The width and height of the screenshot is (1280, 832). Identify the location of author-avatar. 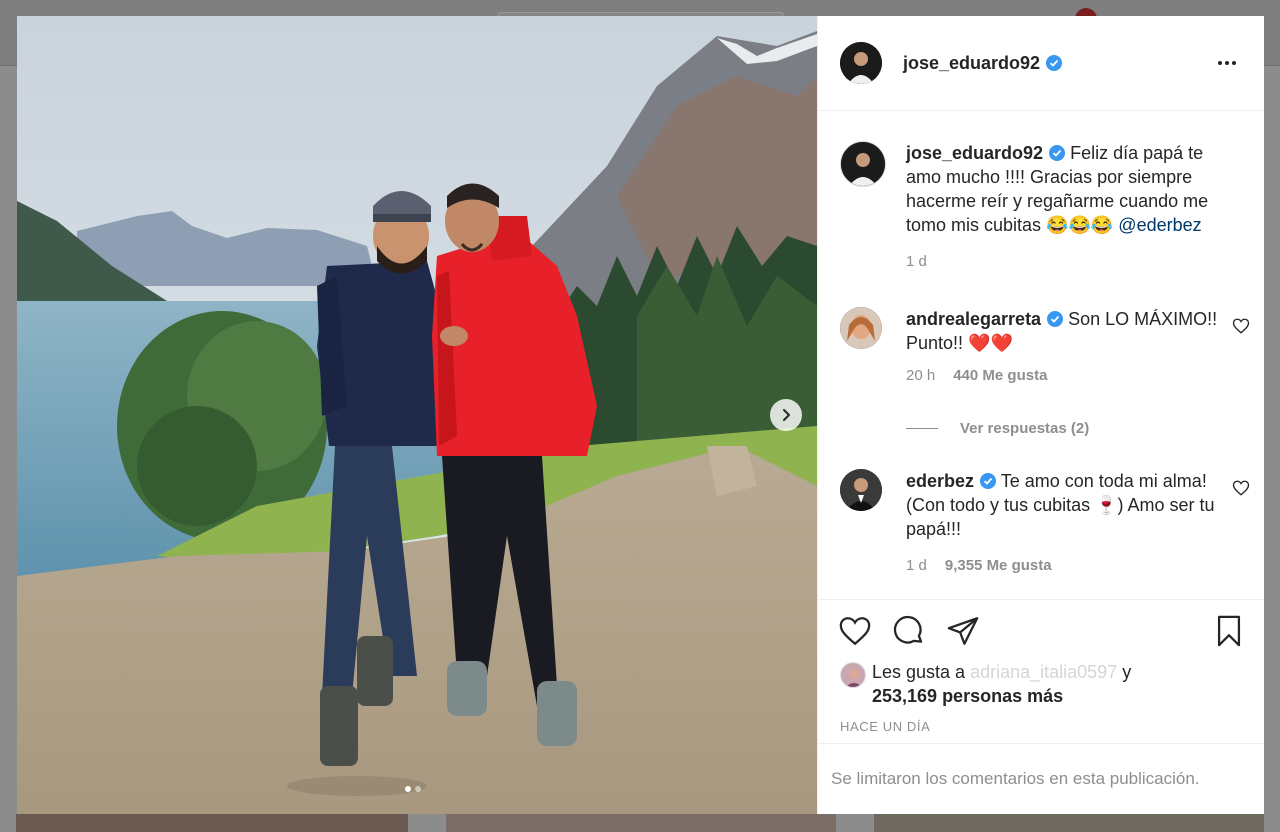
(861, 63).